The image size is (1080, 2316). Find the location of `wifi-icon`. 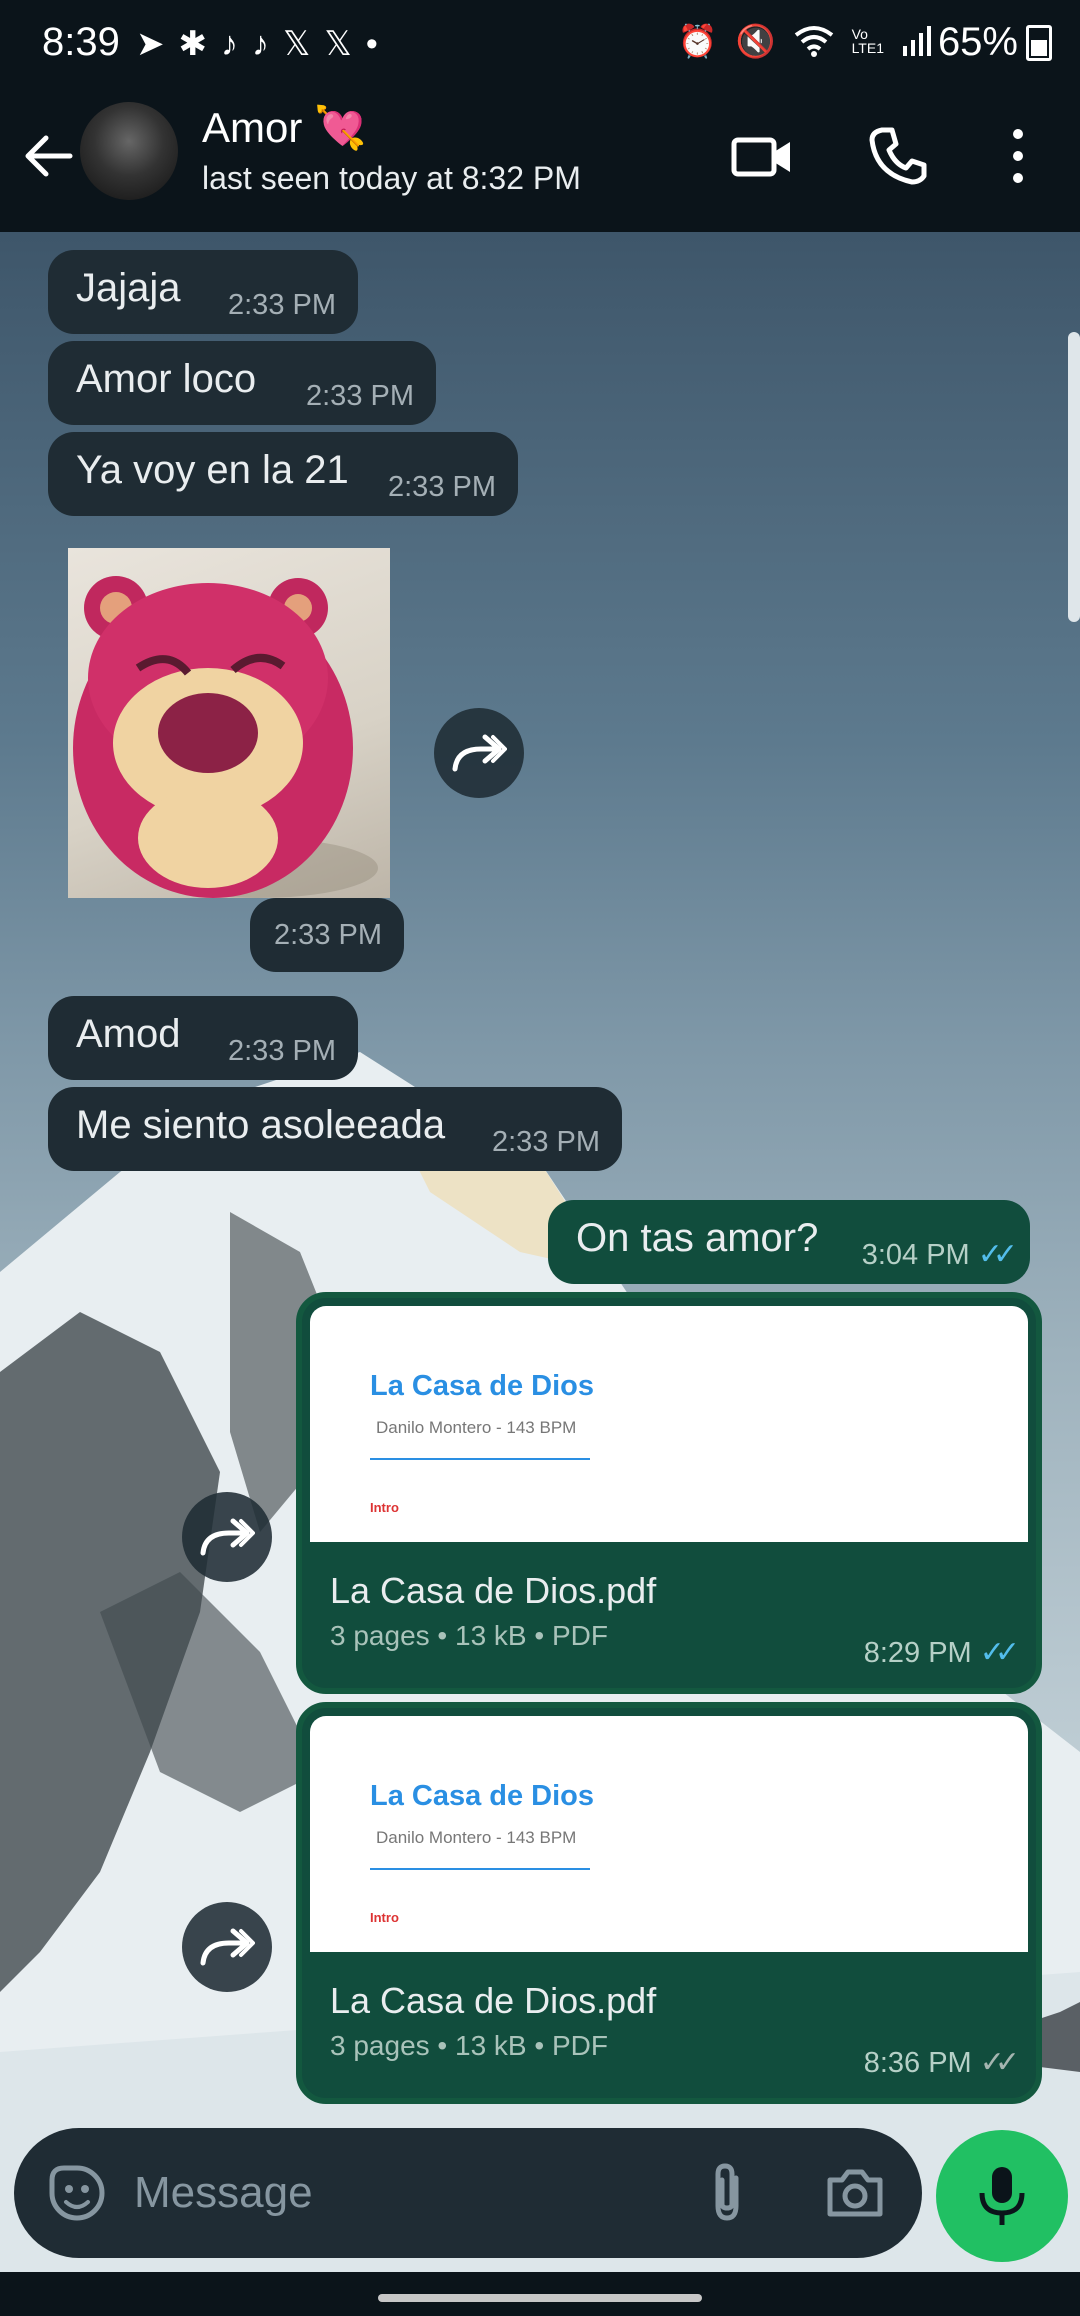

wifi-icon is located at coordinates (813, 41).